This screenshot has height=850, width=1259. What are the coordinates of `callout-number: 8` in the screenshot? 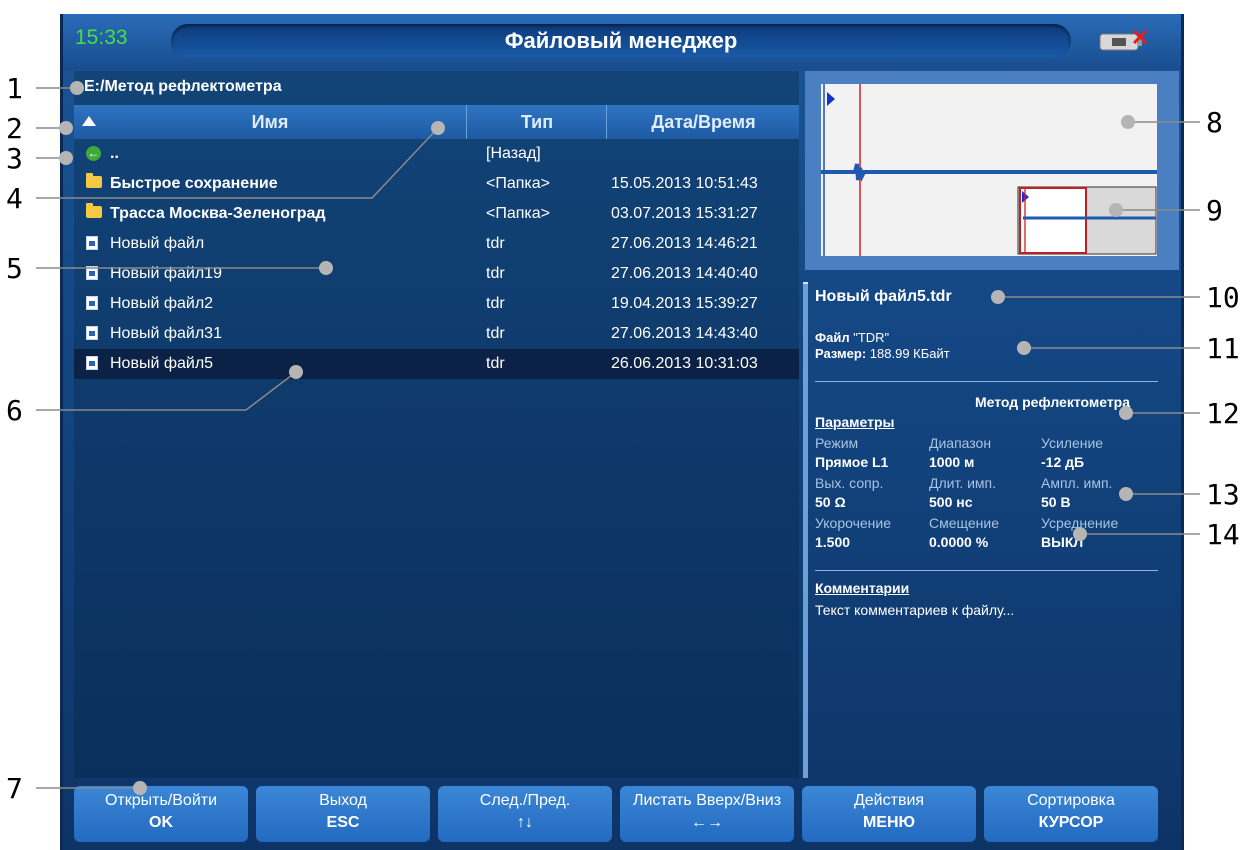 It's located at (1214, 122).